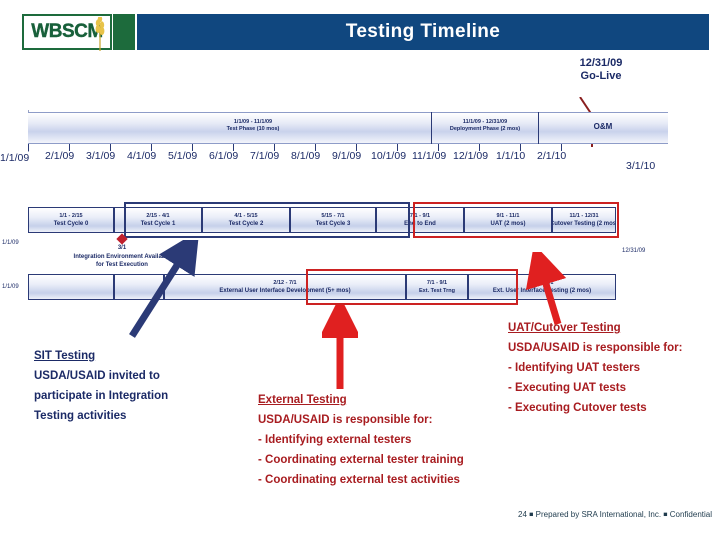 This screenshot has height=540, width=720. I want to click on axis-label-4: 5/1/09, so click(183, 156).